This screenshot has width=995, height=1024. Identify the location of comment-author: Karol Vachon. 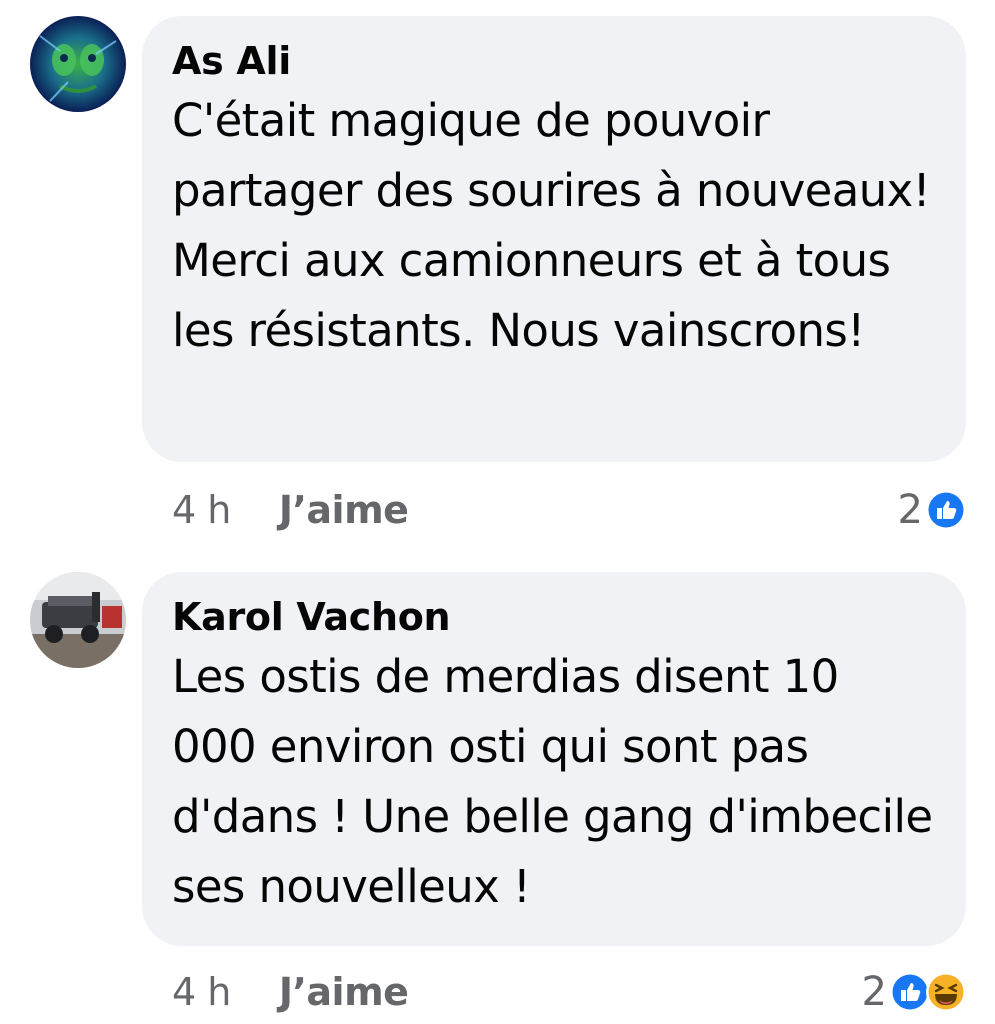
(554, 617).